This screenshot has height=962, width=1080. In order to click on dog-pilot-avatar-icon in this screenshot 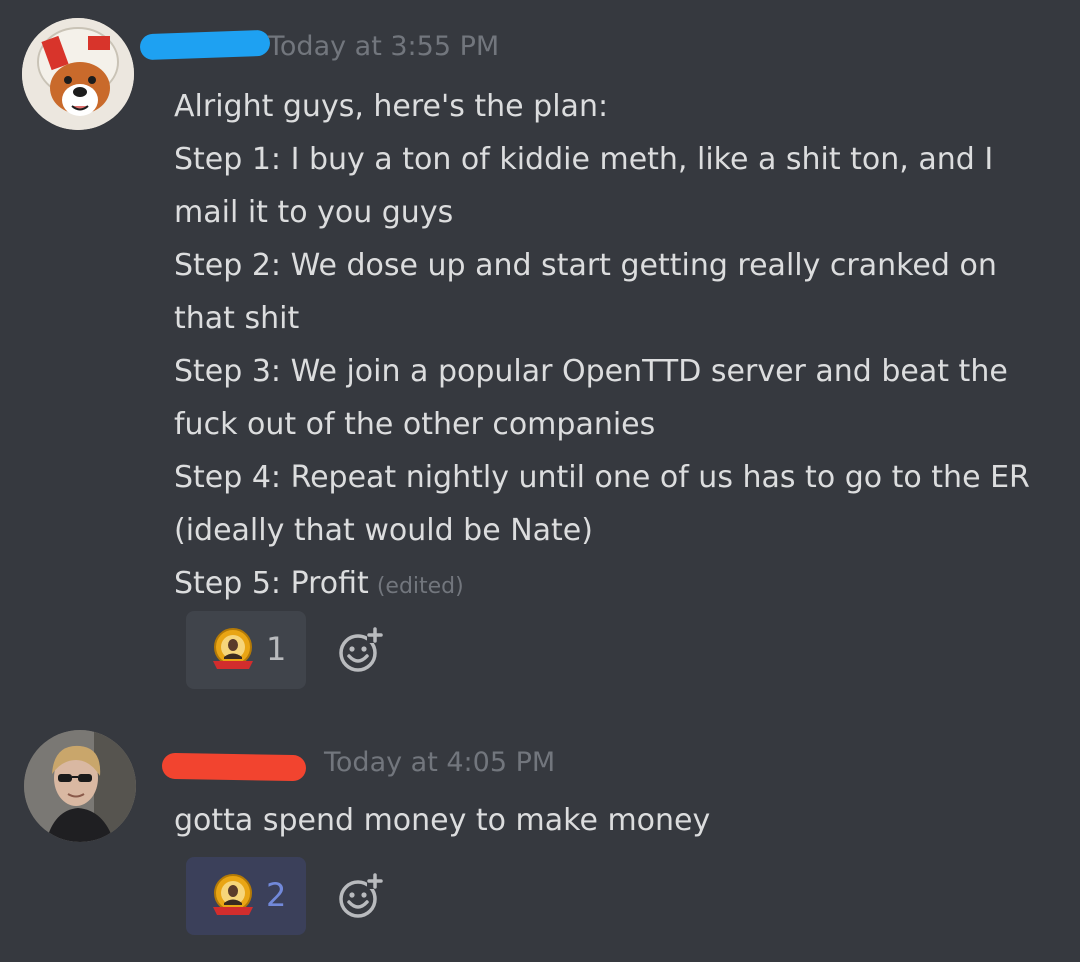, I will do `click(78, 74)`.